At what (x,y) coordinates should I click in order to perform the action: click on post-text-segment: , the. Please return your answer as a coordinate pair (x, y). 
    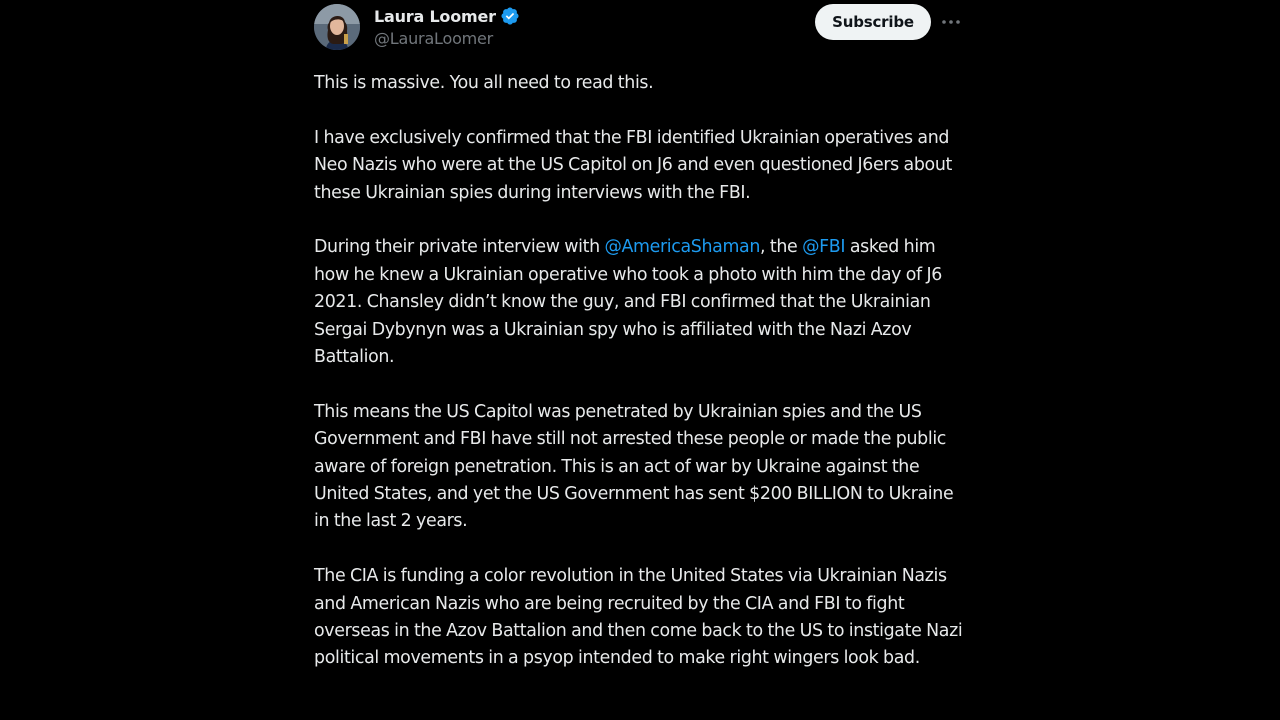
    Looking at the image, I should click on (781, 247).